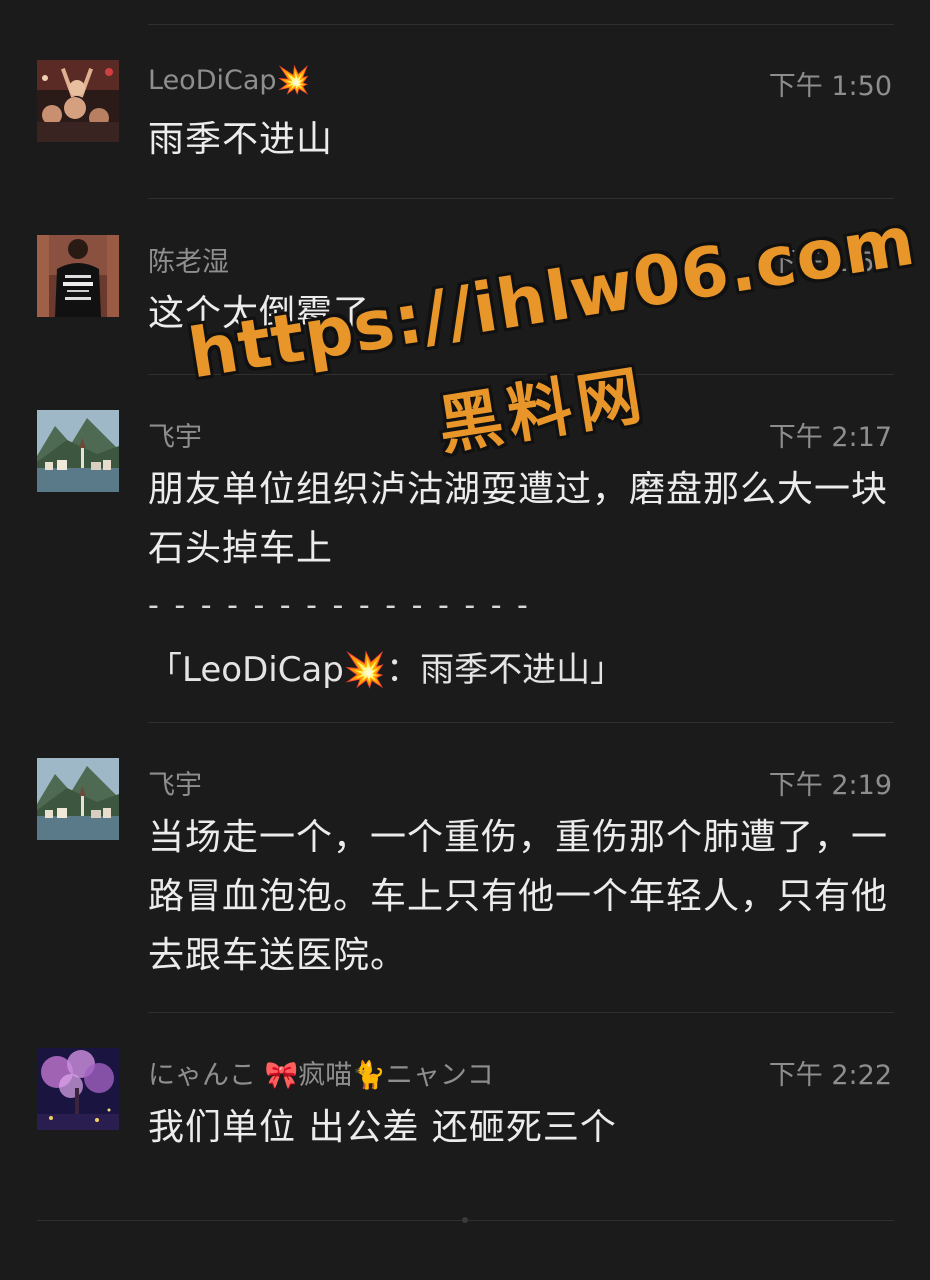 The width and height of the screenshot is (930, 1280). I want to click on comment-time: 下午 2:17, so click(830, 437).